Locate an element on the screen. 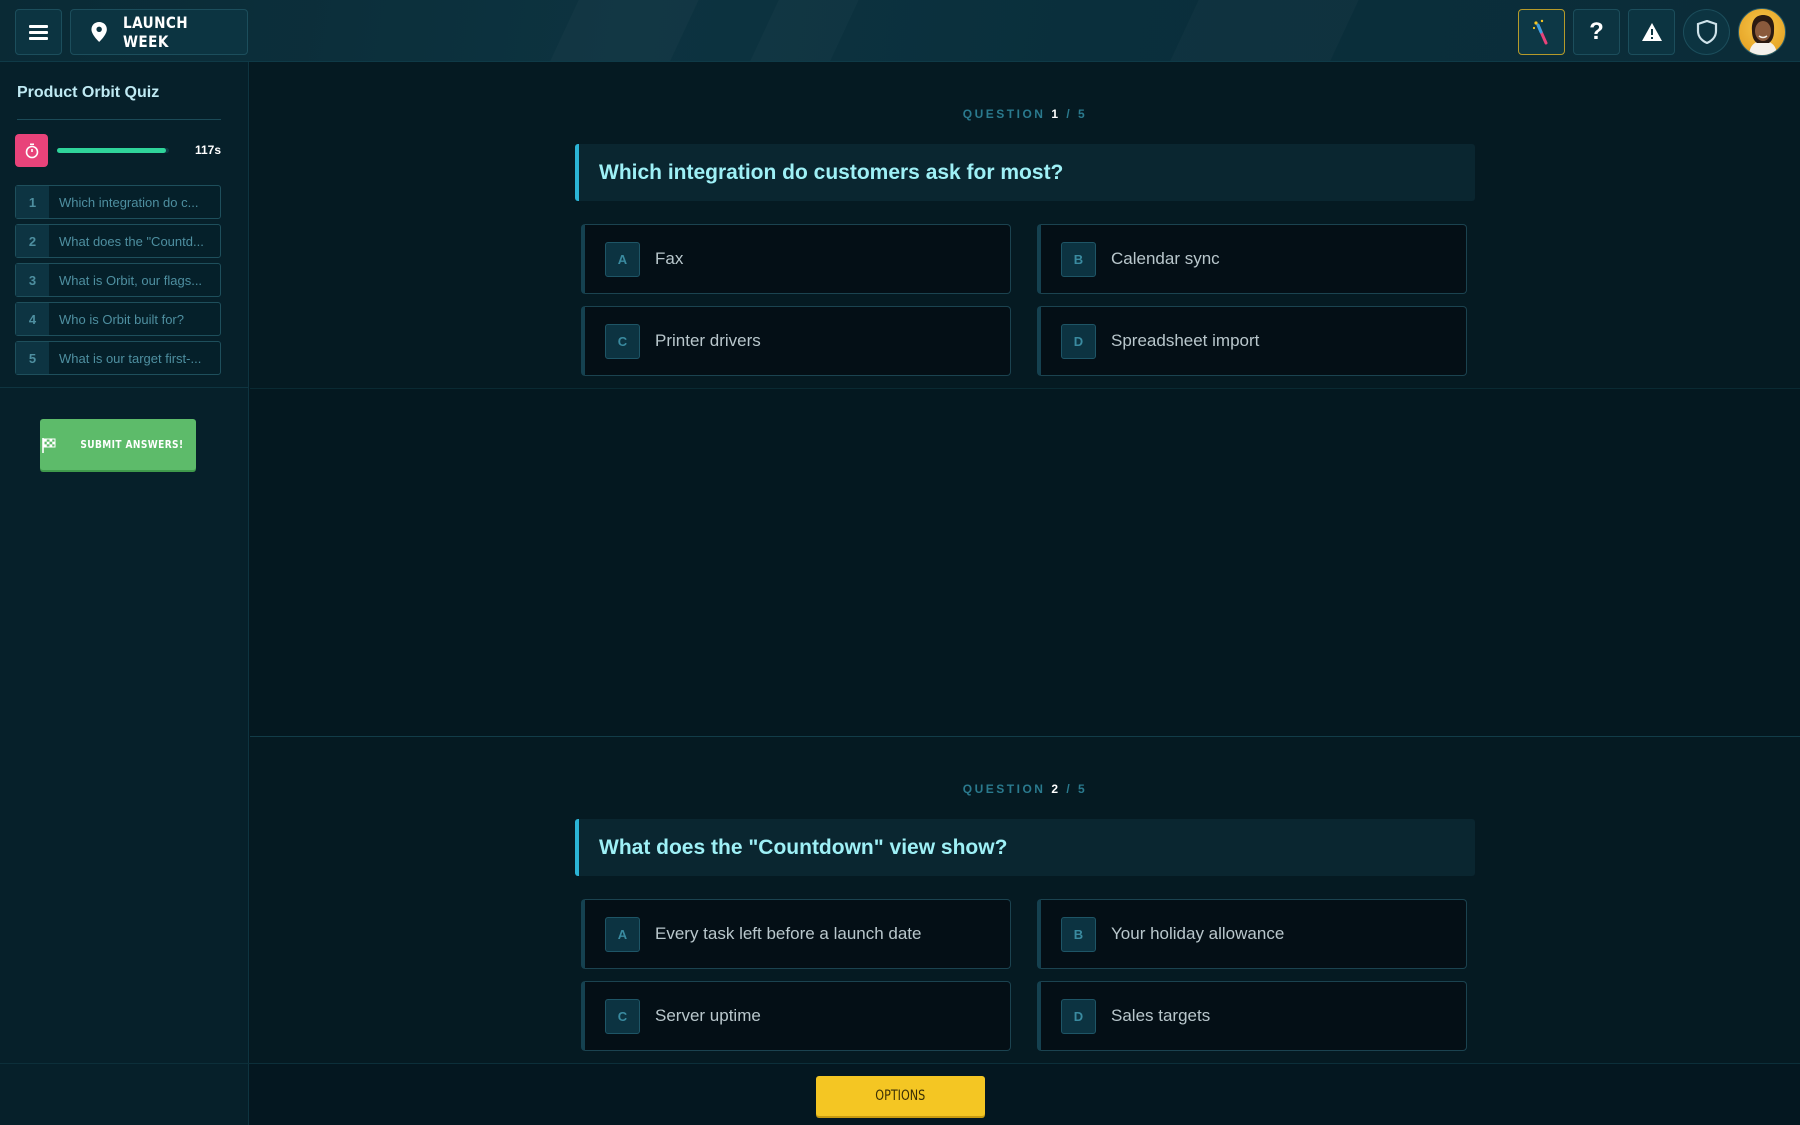  answer-text: Sales targets is located at coordinates (1161, 1015).